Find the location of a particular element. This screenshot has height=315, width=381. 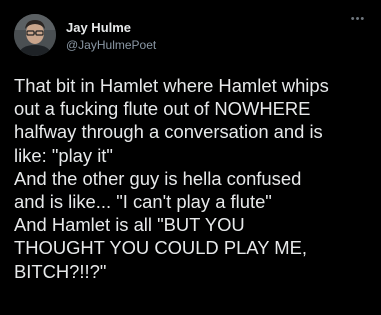

tweet-text-line: halfway through a conversation and is is located at coordinates (168, 132).